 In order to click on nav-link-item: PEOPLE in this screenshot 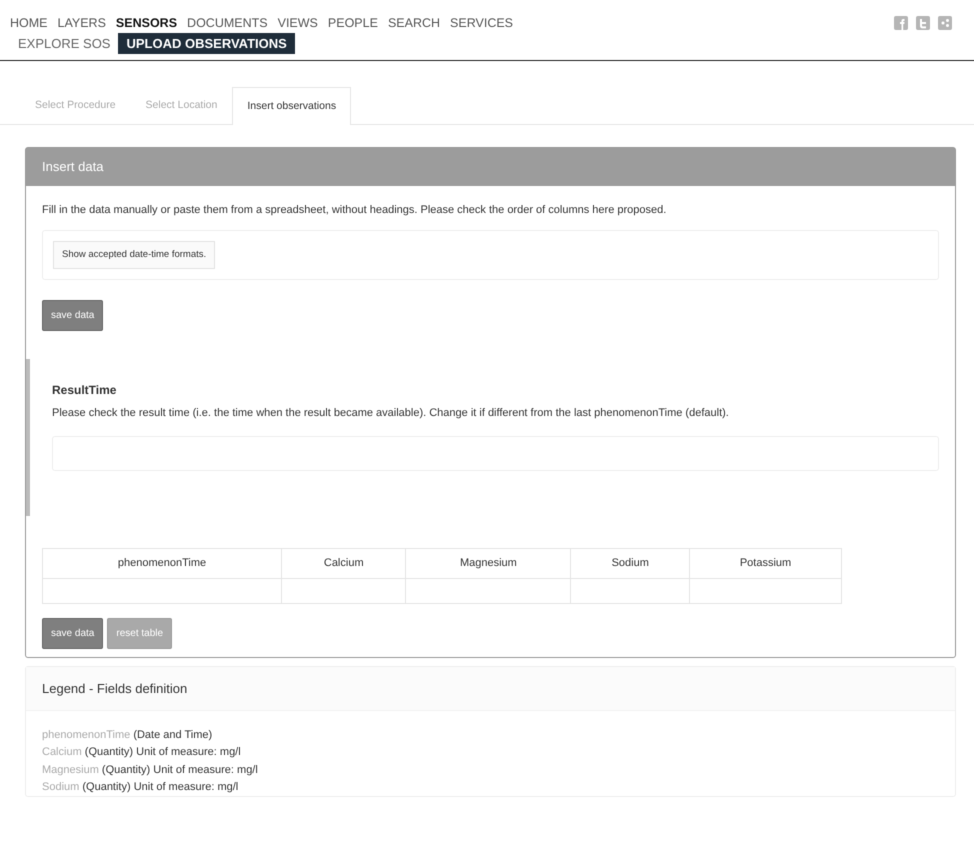, I will do `click(358, 23)`.